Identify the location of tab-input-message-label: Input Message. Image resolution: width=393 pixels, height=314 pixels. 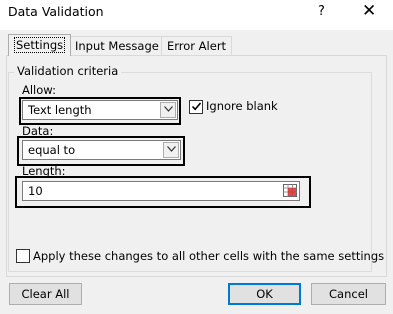
(117, 46).